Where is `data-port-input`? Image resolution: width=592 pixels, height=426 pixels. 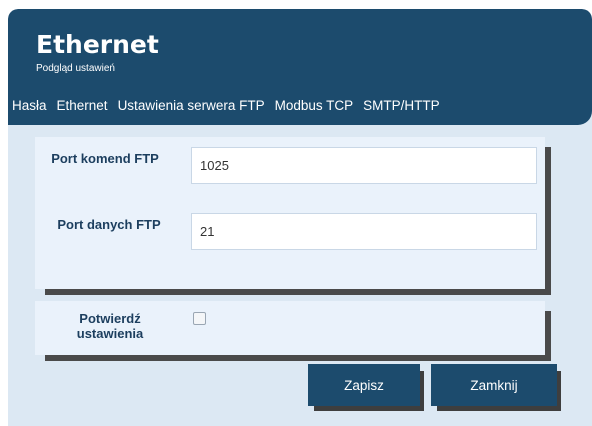
data-port-input is located at coordinates (364, 231).